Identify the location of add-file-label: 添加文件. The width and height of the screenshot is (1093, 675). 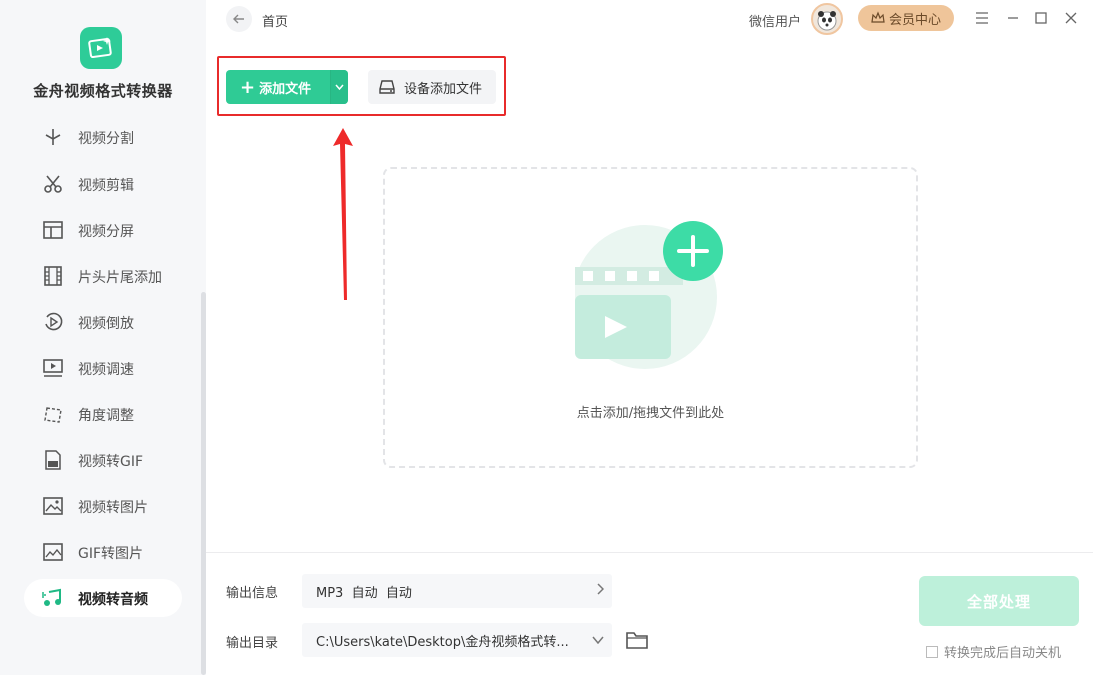
(285, 89).